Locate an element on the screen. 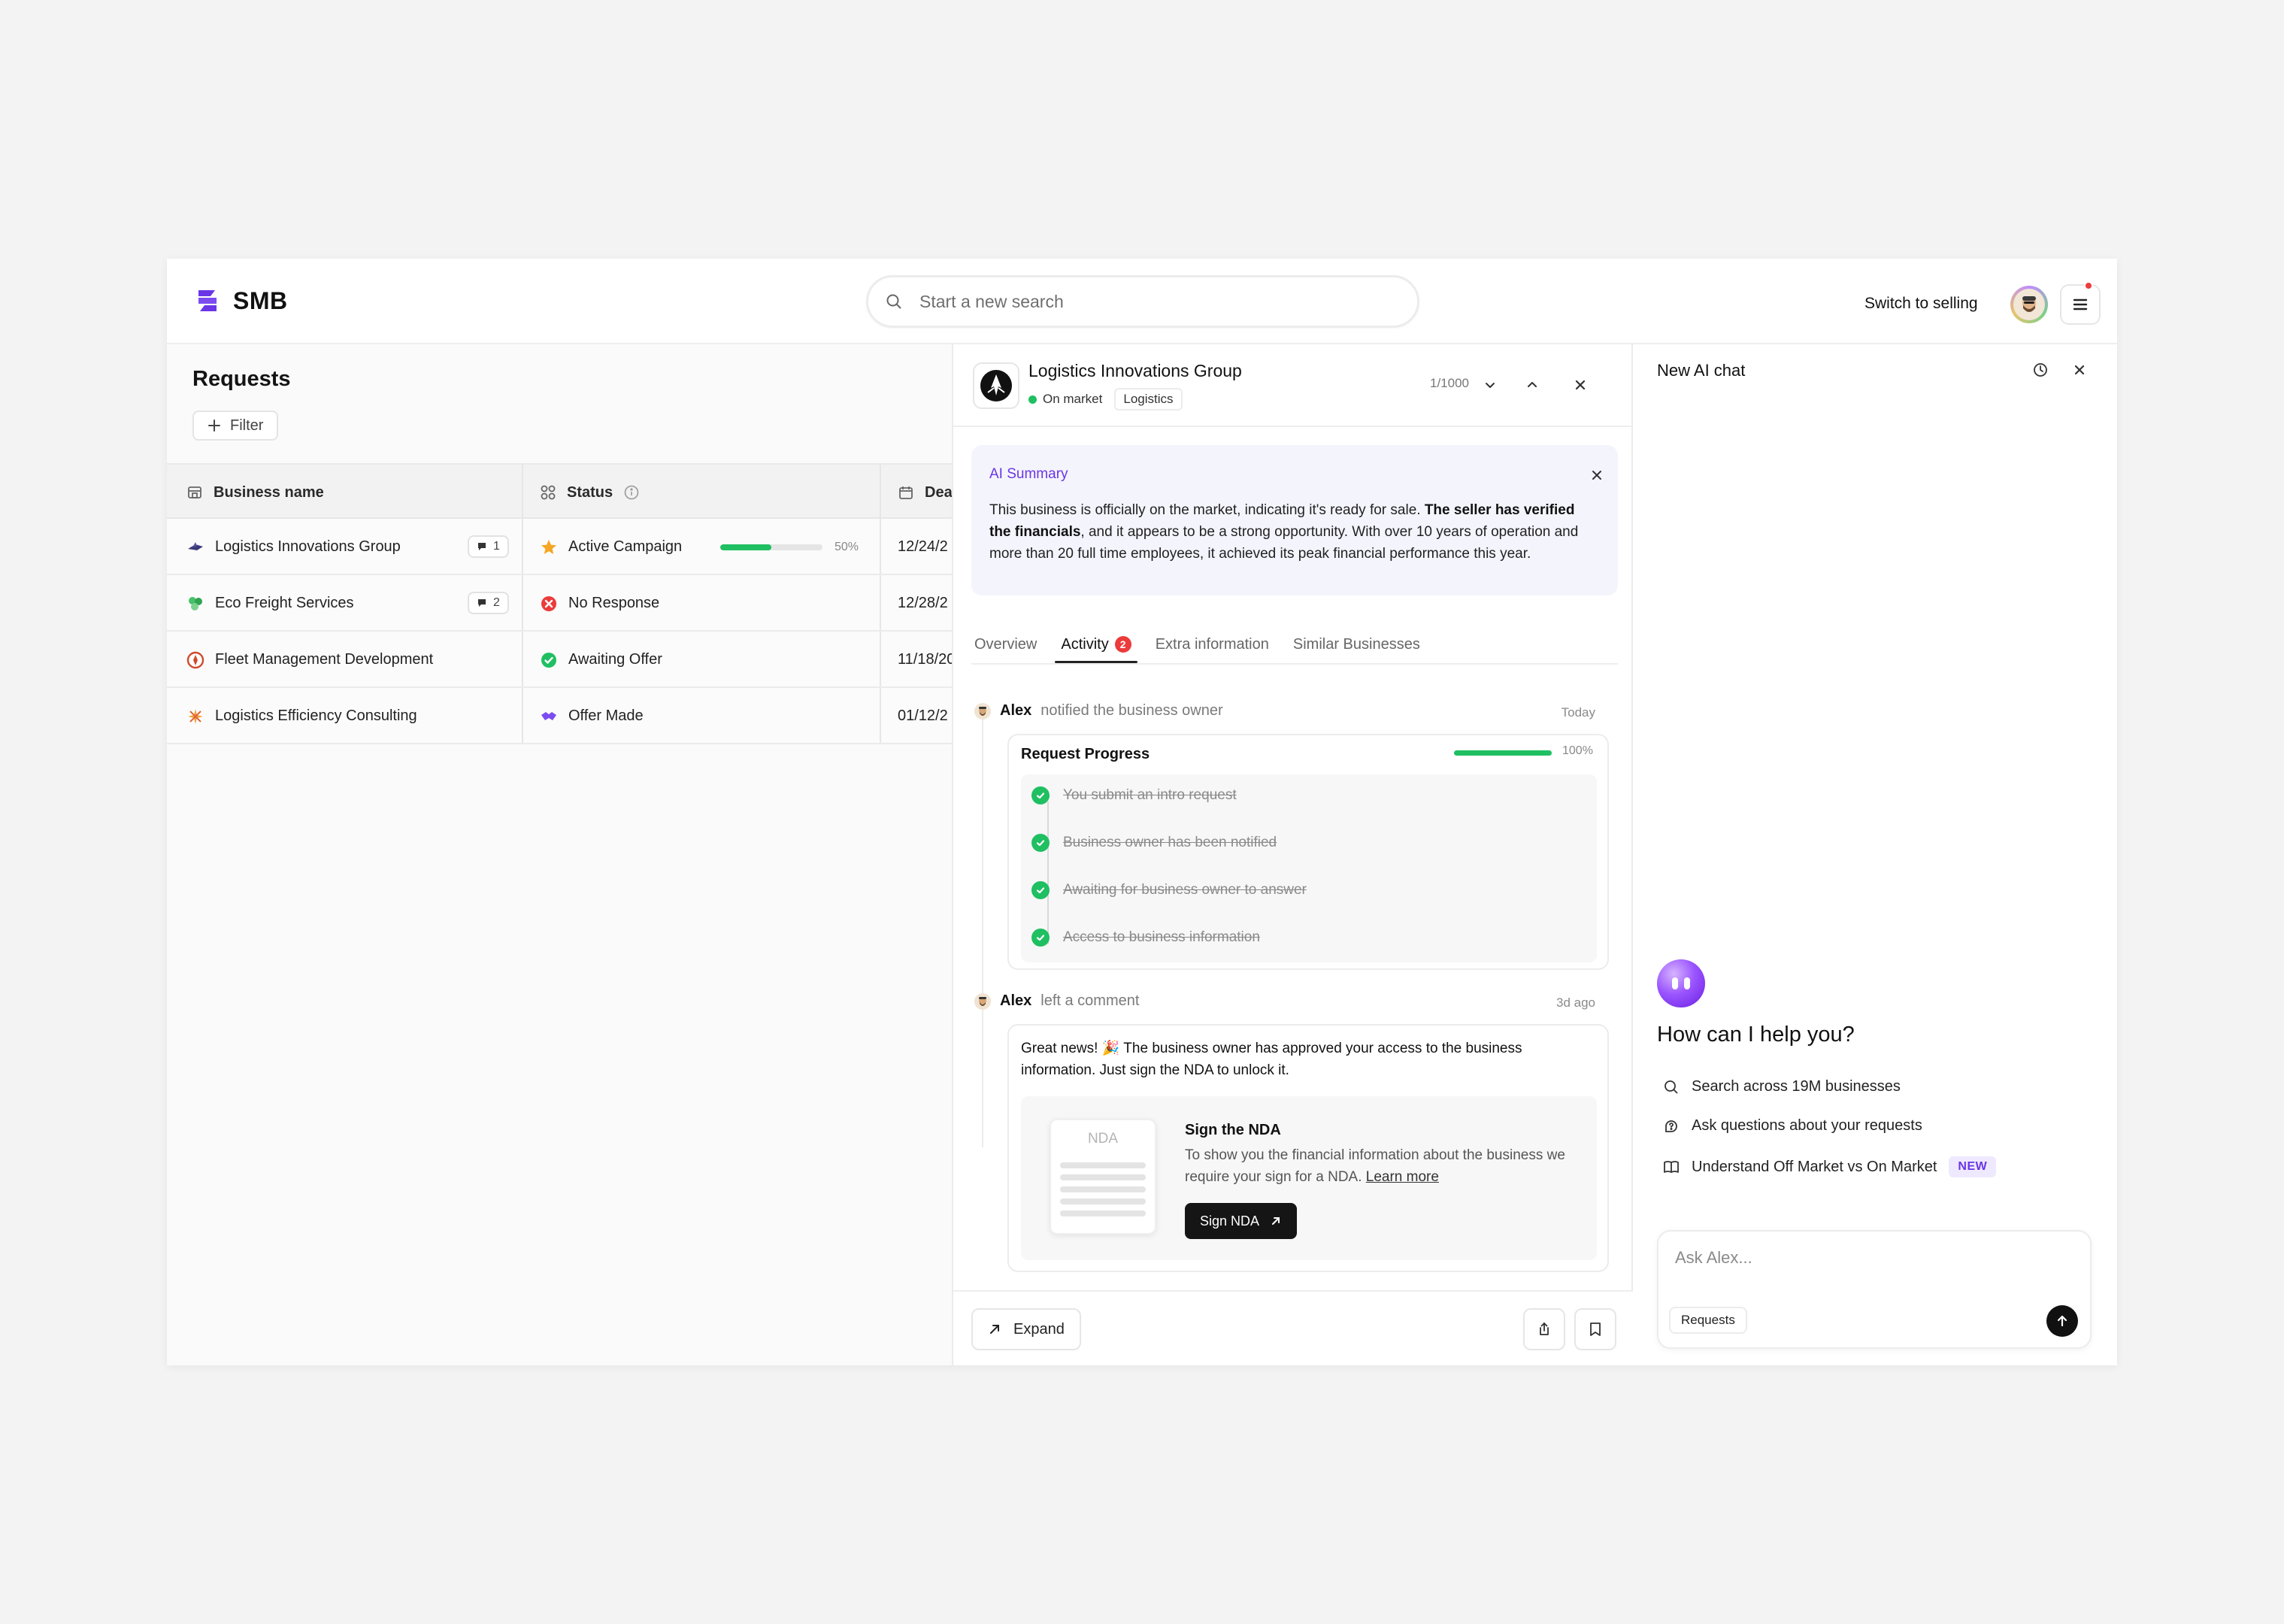 This screenshot has width=2284, height=1624. status-dot-icon is located at coordinates (1032, 399).